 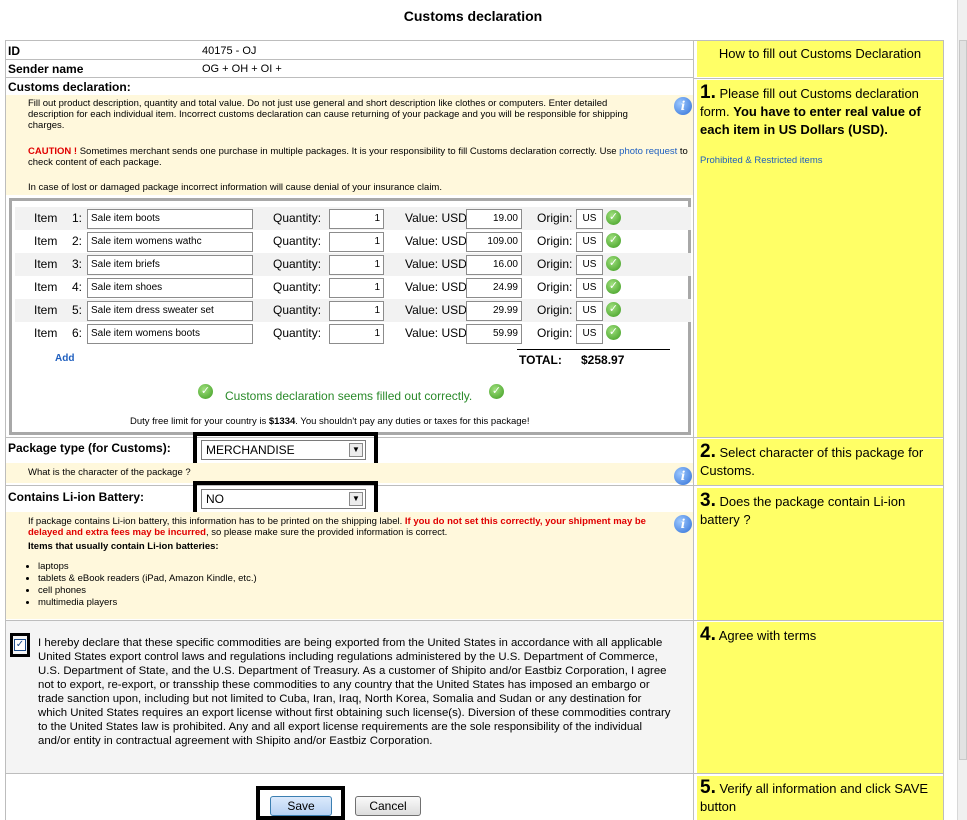 What do you see at coordinates (494, 242) in the screenshot?
I see `value-input: 109.00` at bounding box center [494, 242].